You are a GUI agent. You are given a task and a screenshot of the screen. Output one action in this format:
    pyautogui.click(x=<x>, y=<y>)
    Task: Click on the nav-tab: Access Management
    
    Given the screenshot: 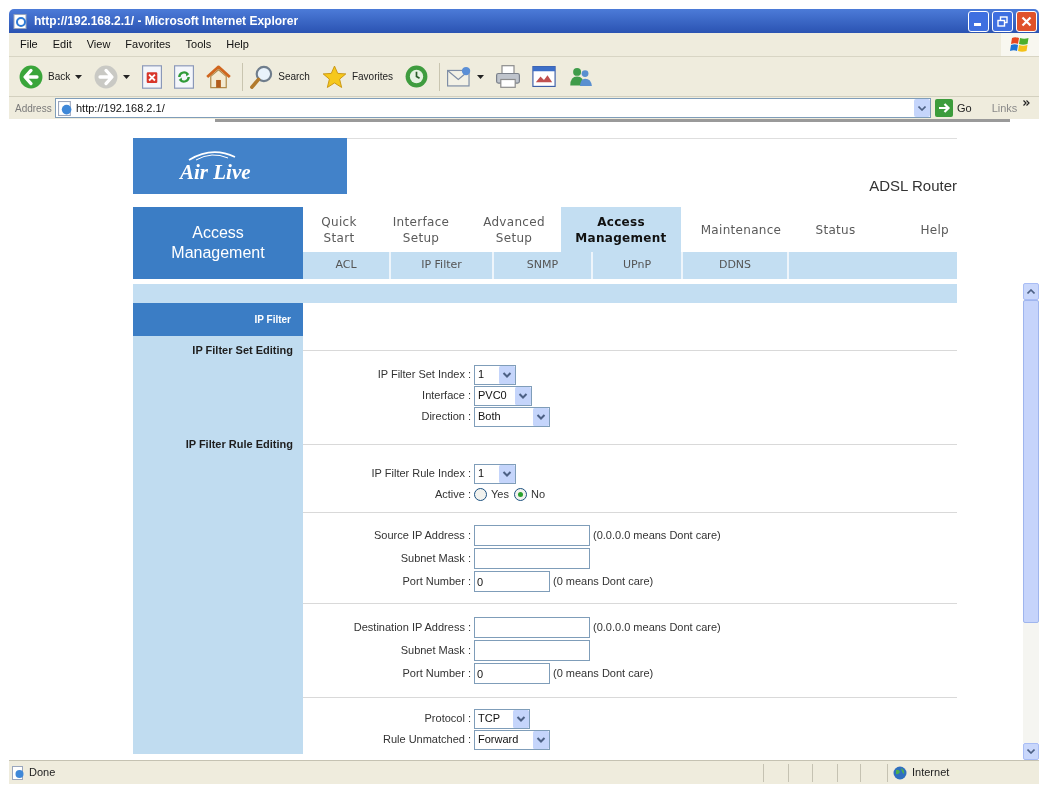 What is the action you would take?
    pyautogui.click(x=621, y=229)
    